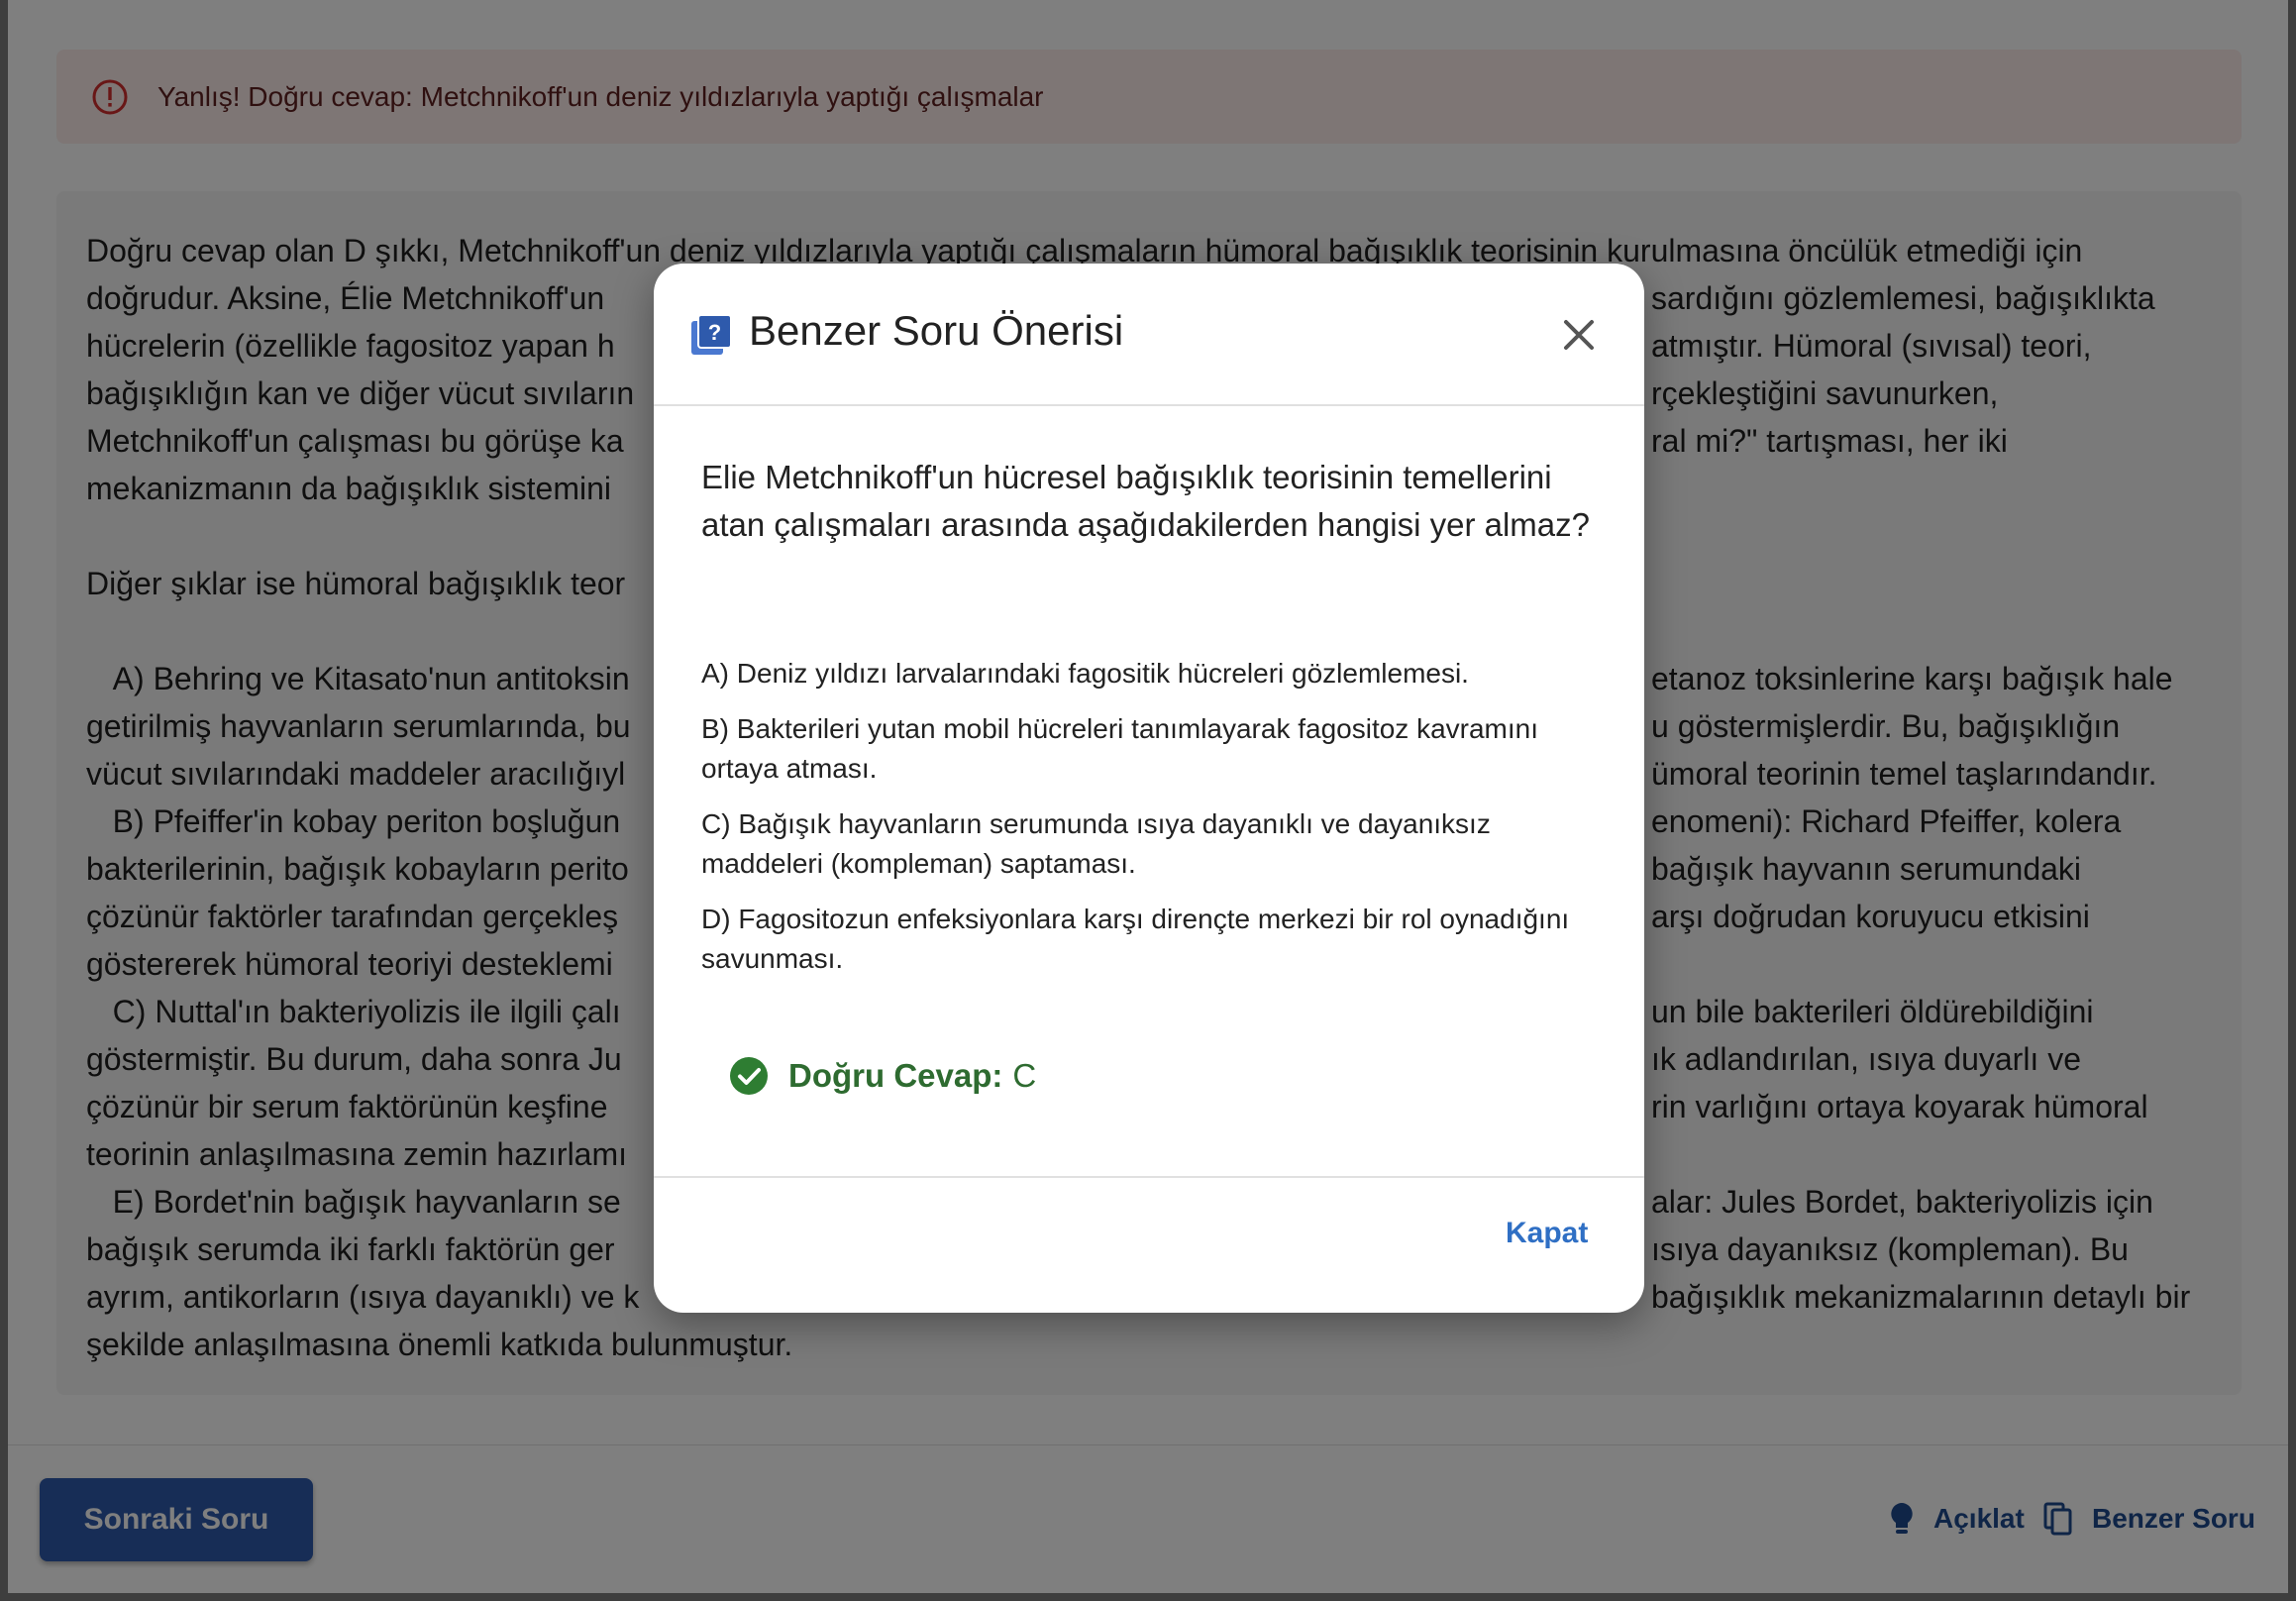  What do you see at coordinates (749, 1076) in the screenshot?
I see `check-circle-icon` at bounding box center [749, 1076].